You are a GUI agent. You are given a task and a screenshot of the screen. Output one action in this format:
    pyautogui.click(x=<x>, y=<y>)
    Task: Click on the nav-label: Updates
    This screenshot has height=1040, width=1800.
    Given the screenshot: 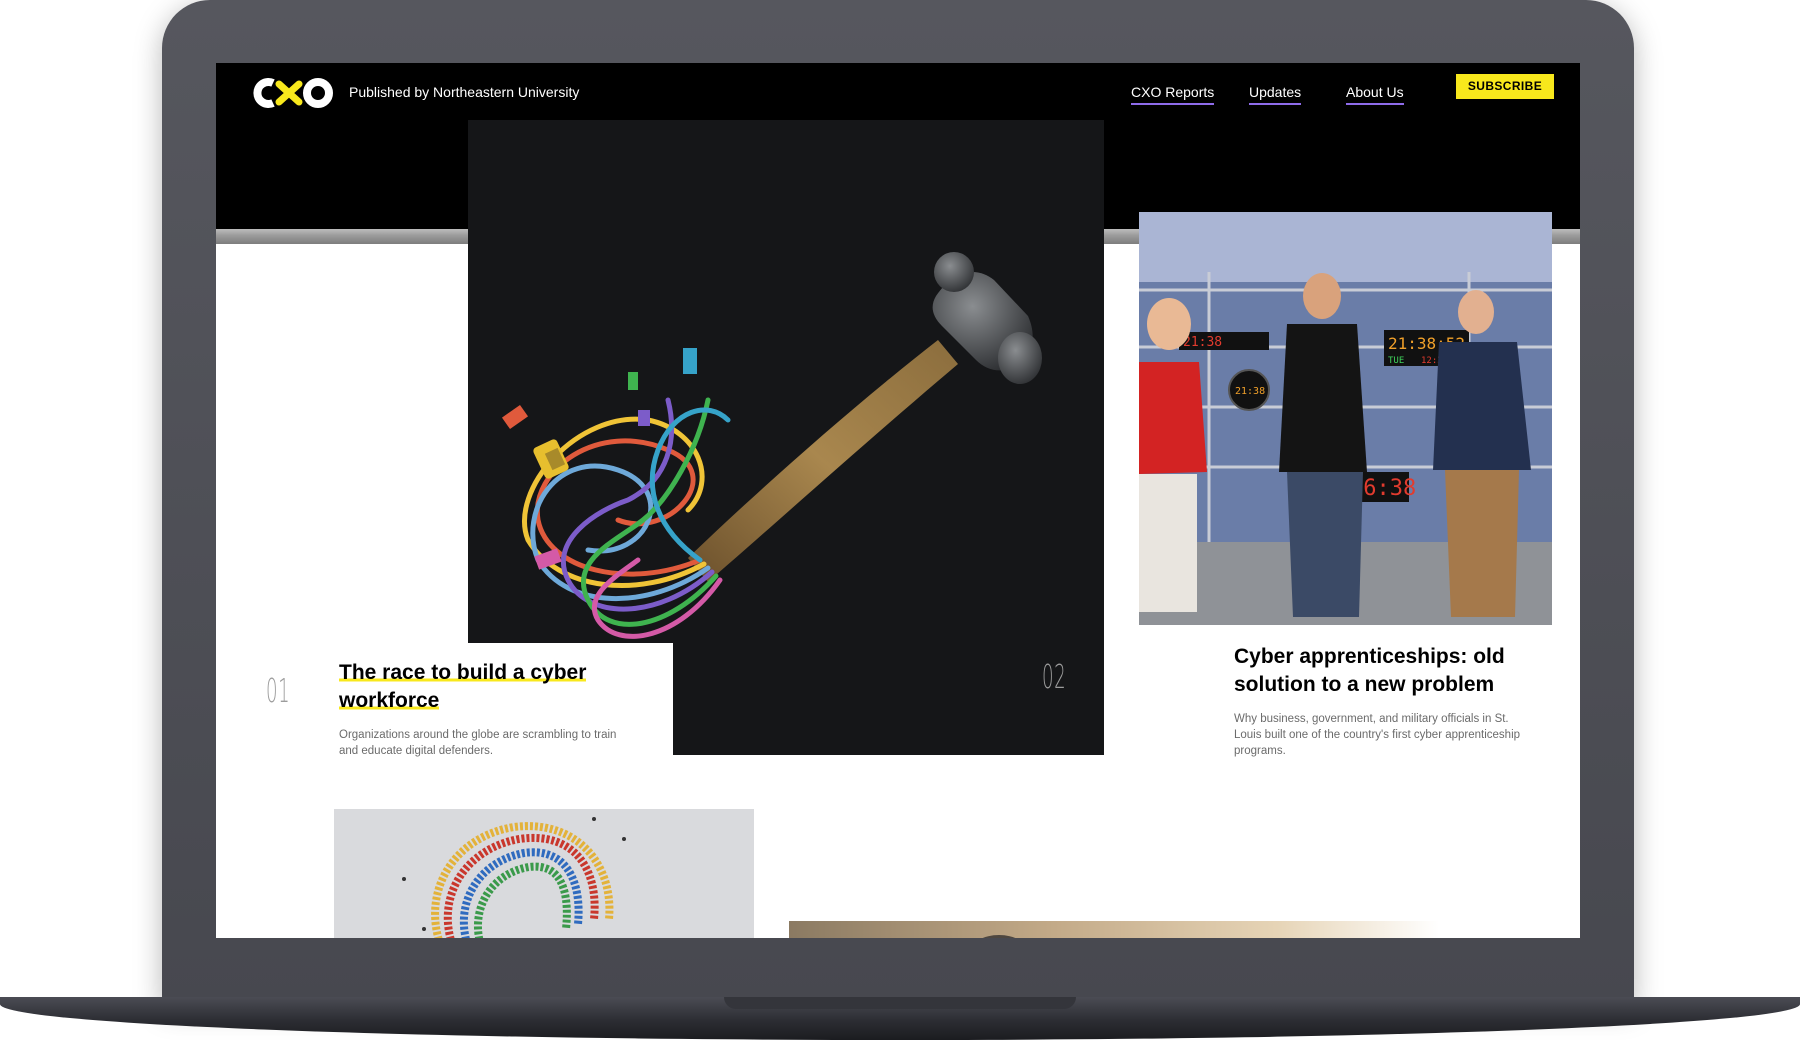 What is the action you would take?
    pyautogui.click(x=1275, y=94)
    